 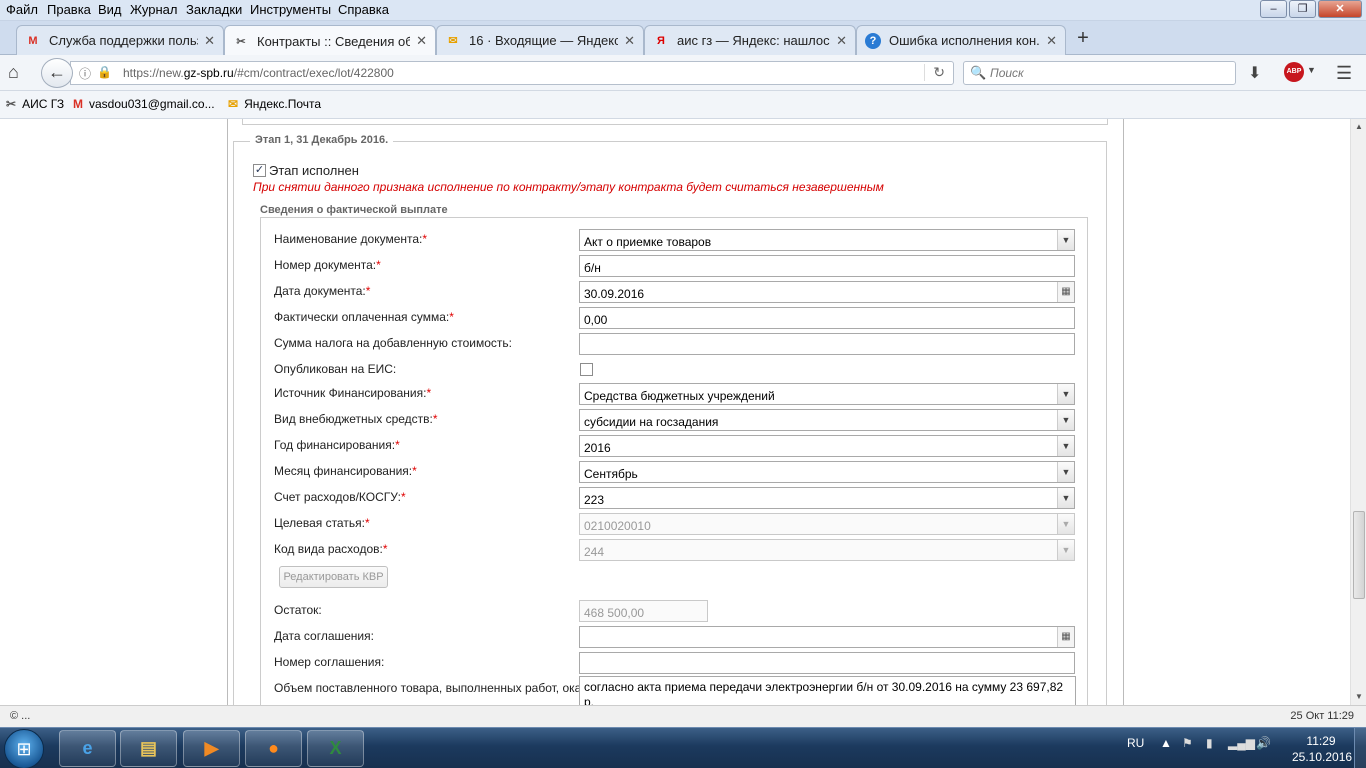 I want to click on clock-time: 11:29, so click(x=1321, y=741).